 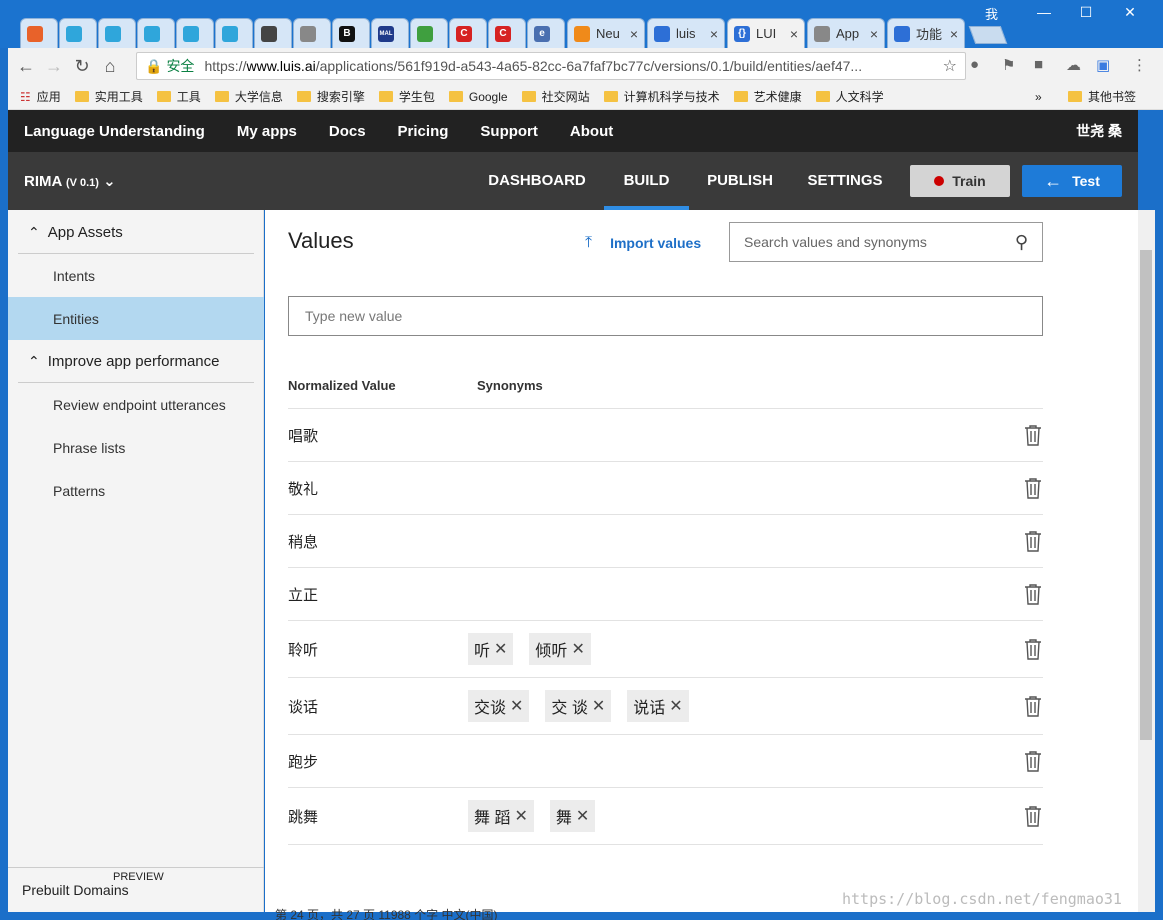 I want to click on normalized-value: 聆听, so click(x=378, y=649).